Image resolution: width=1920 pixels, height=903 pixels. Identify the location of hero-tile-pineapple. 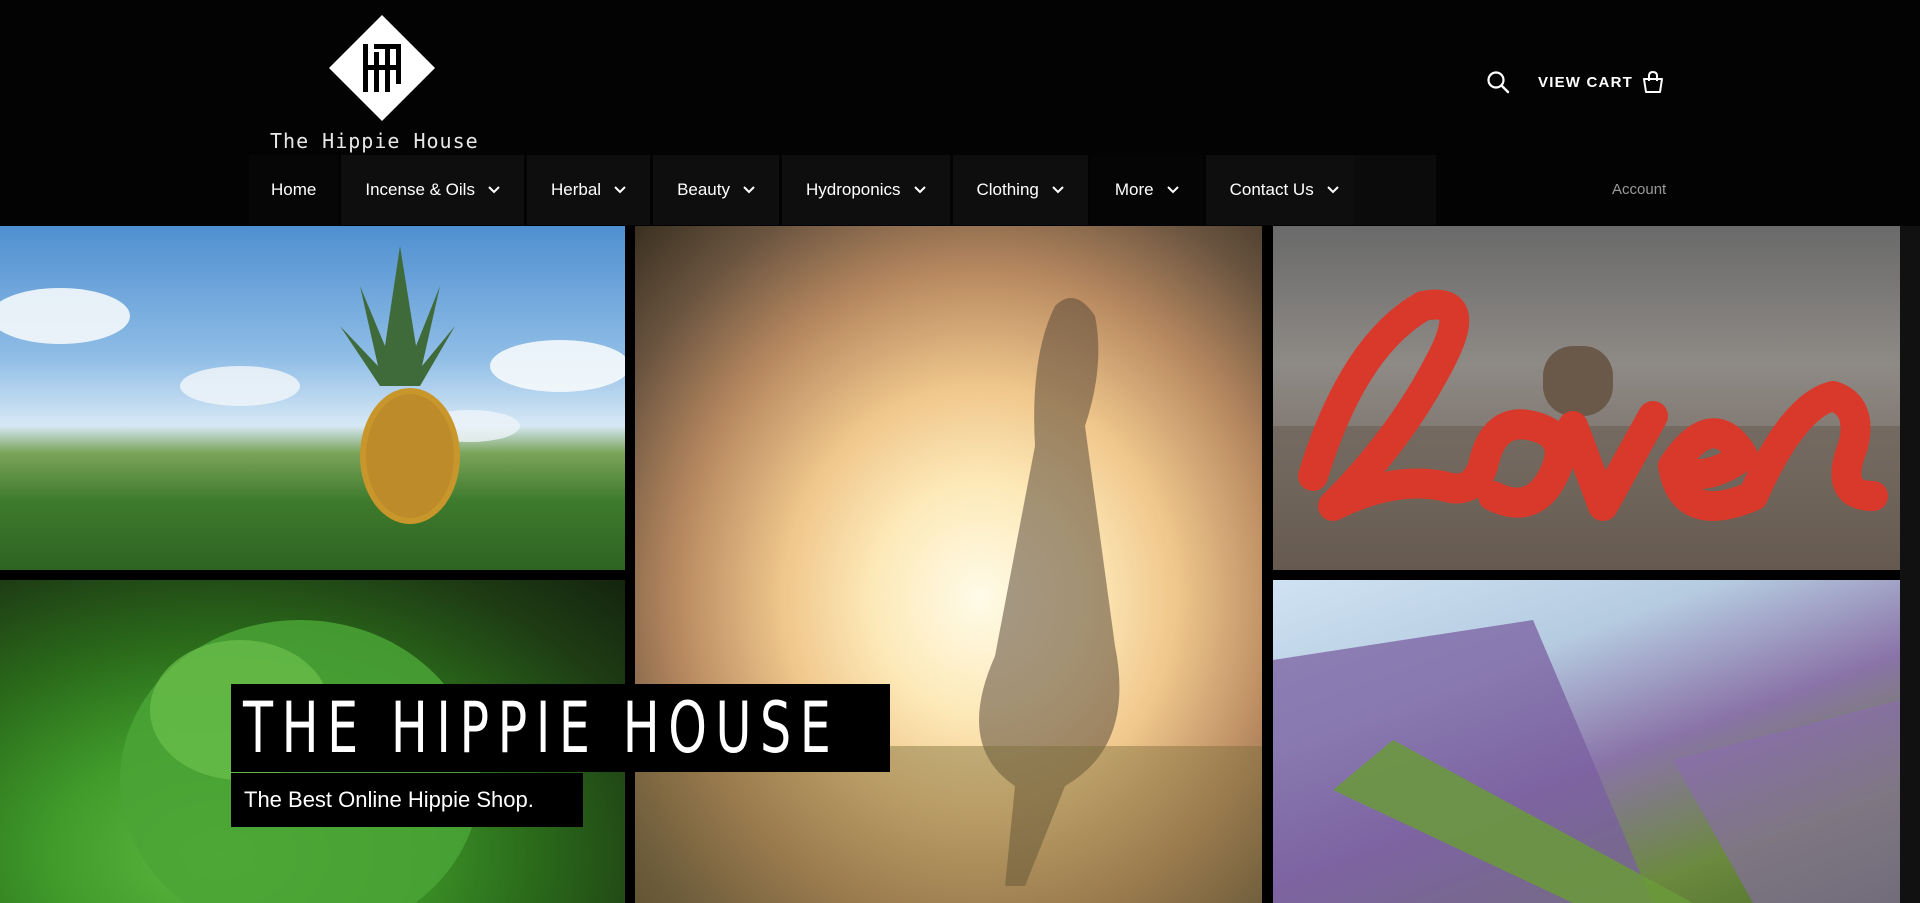
(312, 398).